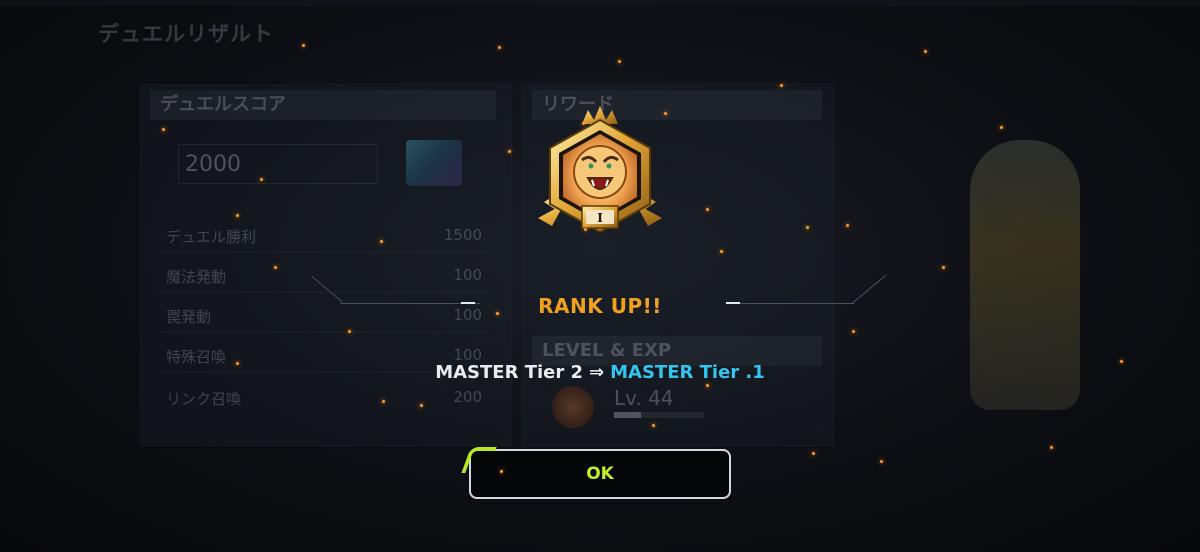  I want to click on score-row-label: デュエル勝利, so click(211, 237).